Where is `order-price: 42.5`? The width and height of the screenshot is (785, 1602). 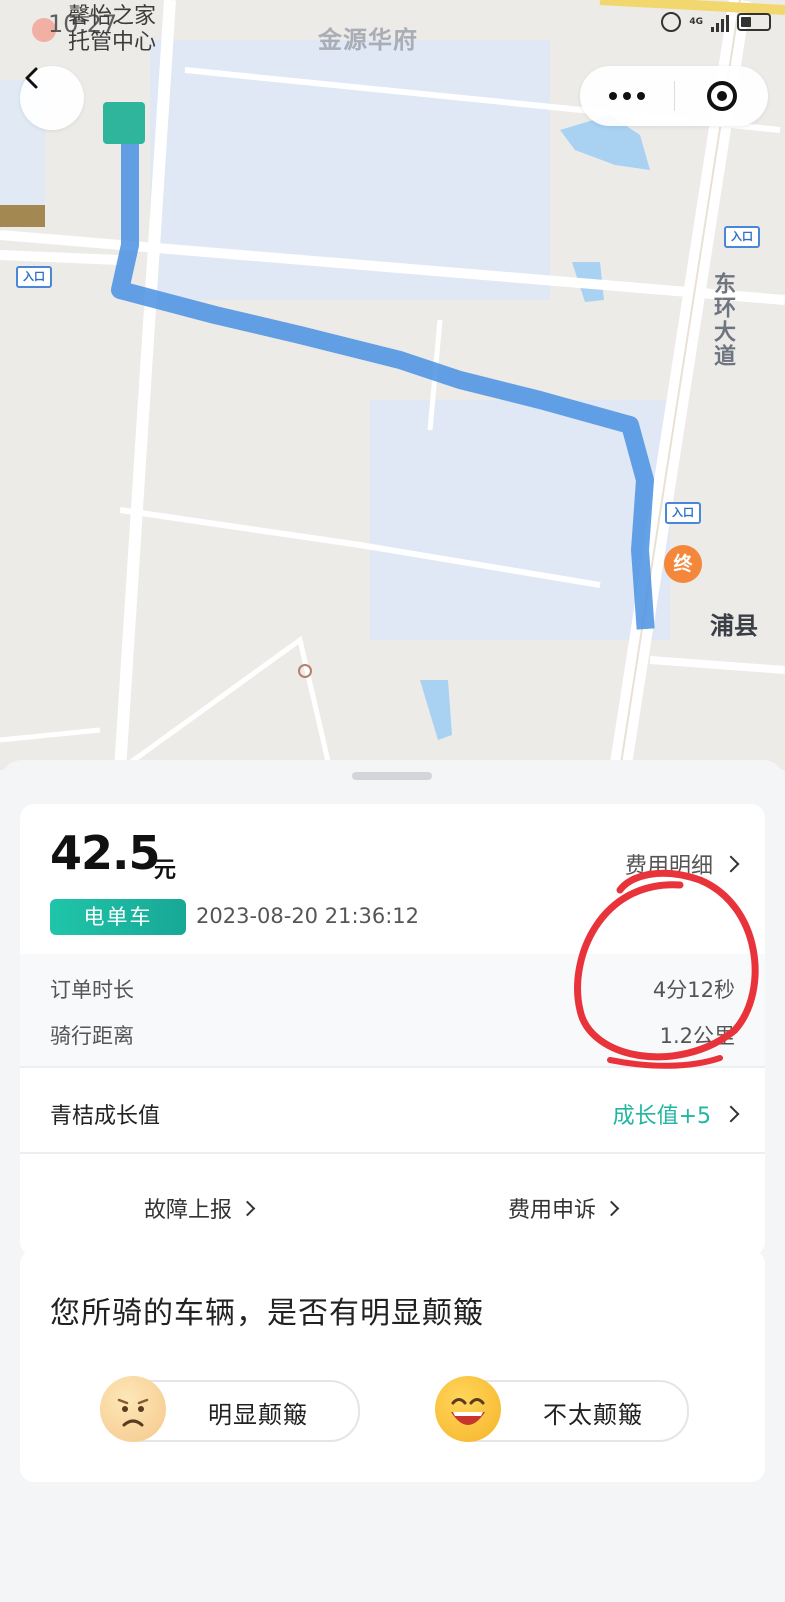 order-price: 42.5 is located at coordinates (105, 853).